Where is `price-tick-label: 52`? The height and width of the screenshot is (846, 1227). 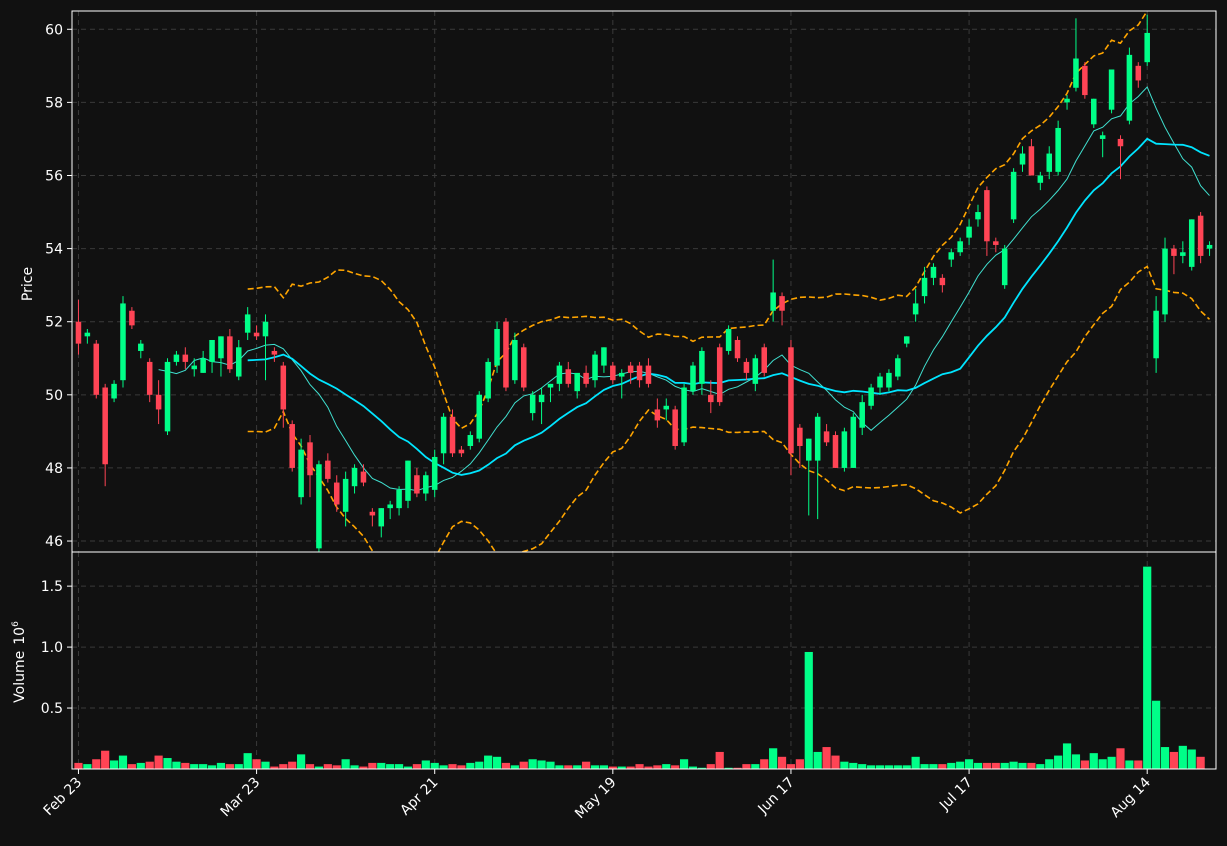
price-tick-label: 52 is located at coordinates (54, 323).